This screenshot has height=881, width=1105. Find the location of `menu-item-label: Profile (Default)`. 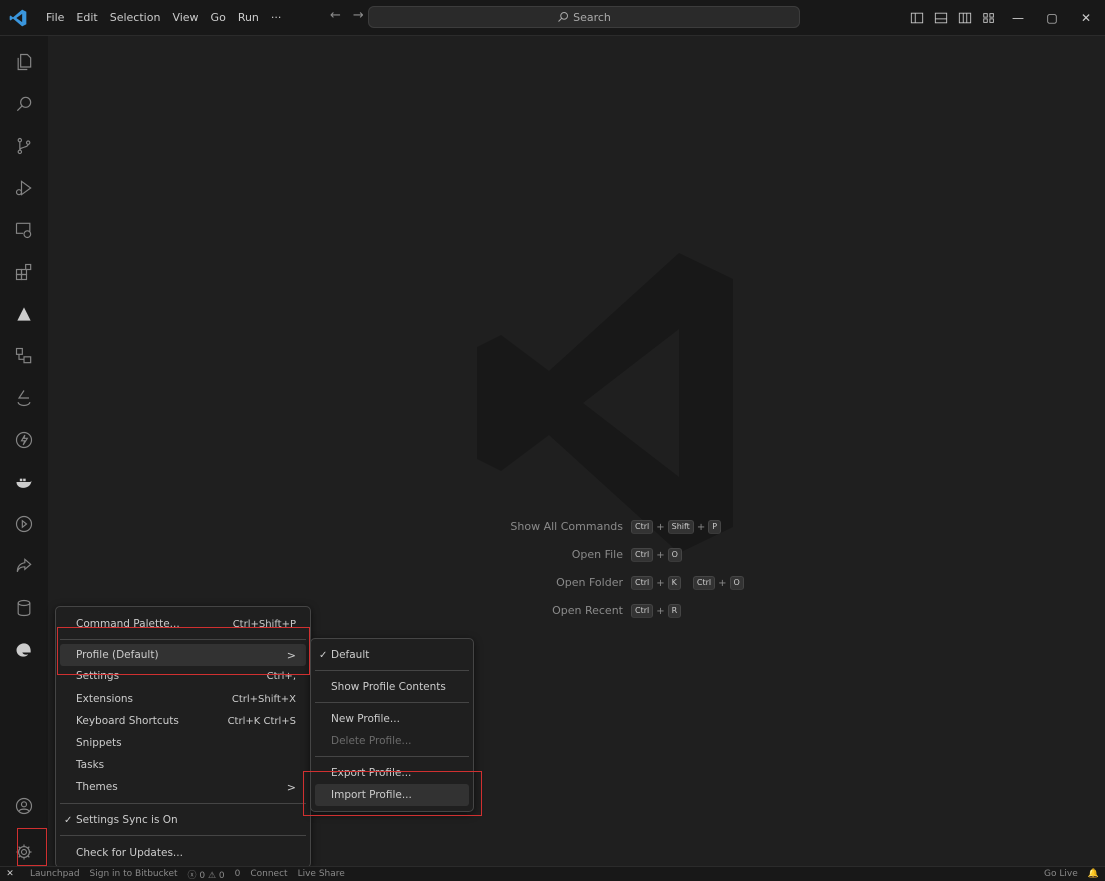

menu-item-label: Profile (Default) is located at coordinates (117, 655).